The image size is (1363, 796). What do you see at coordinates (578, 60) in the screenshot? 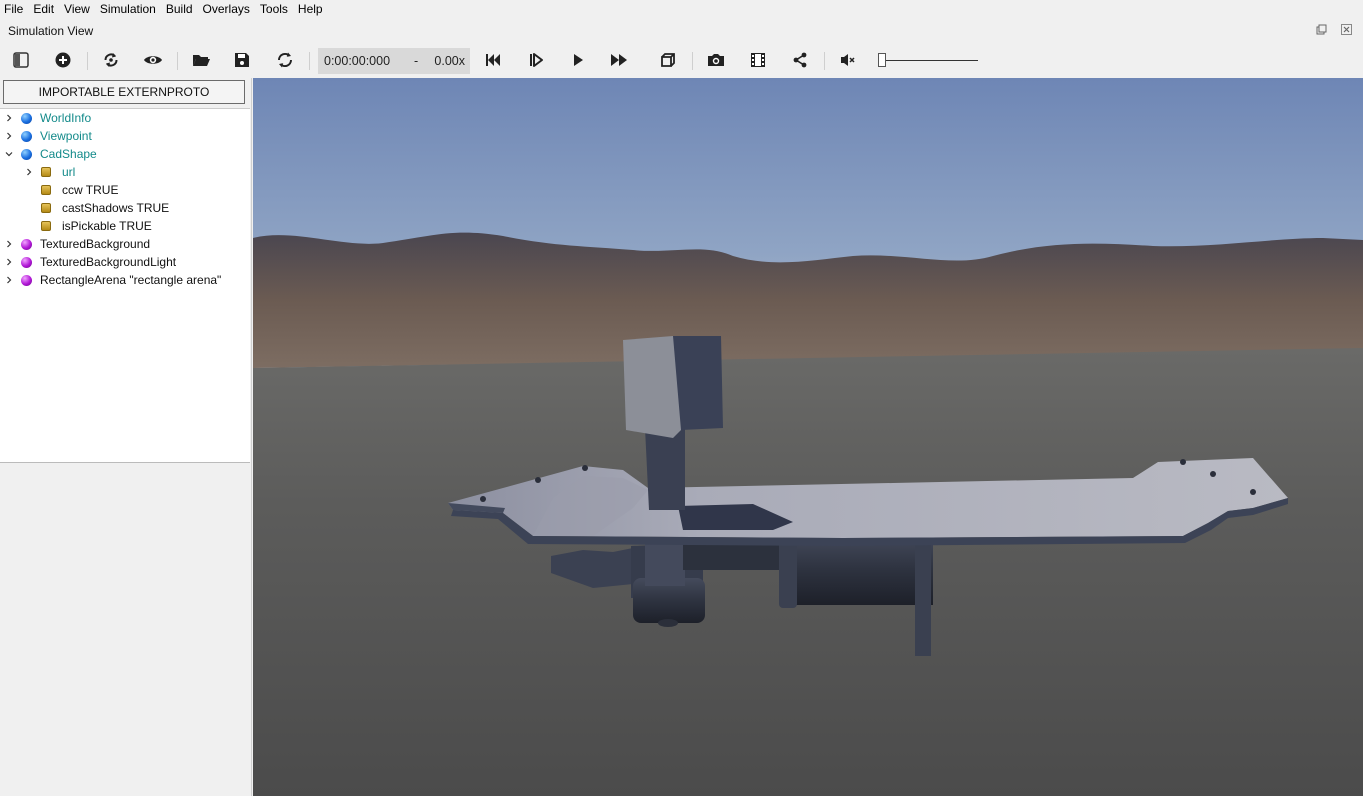
I see `play-icon` at bounding box center [578, 60].